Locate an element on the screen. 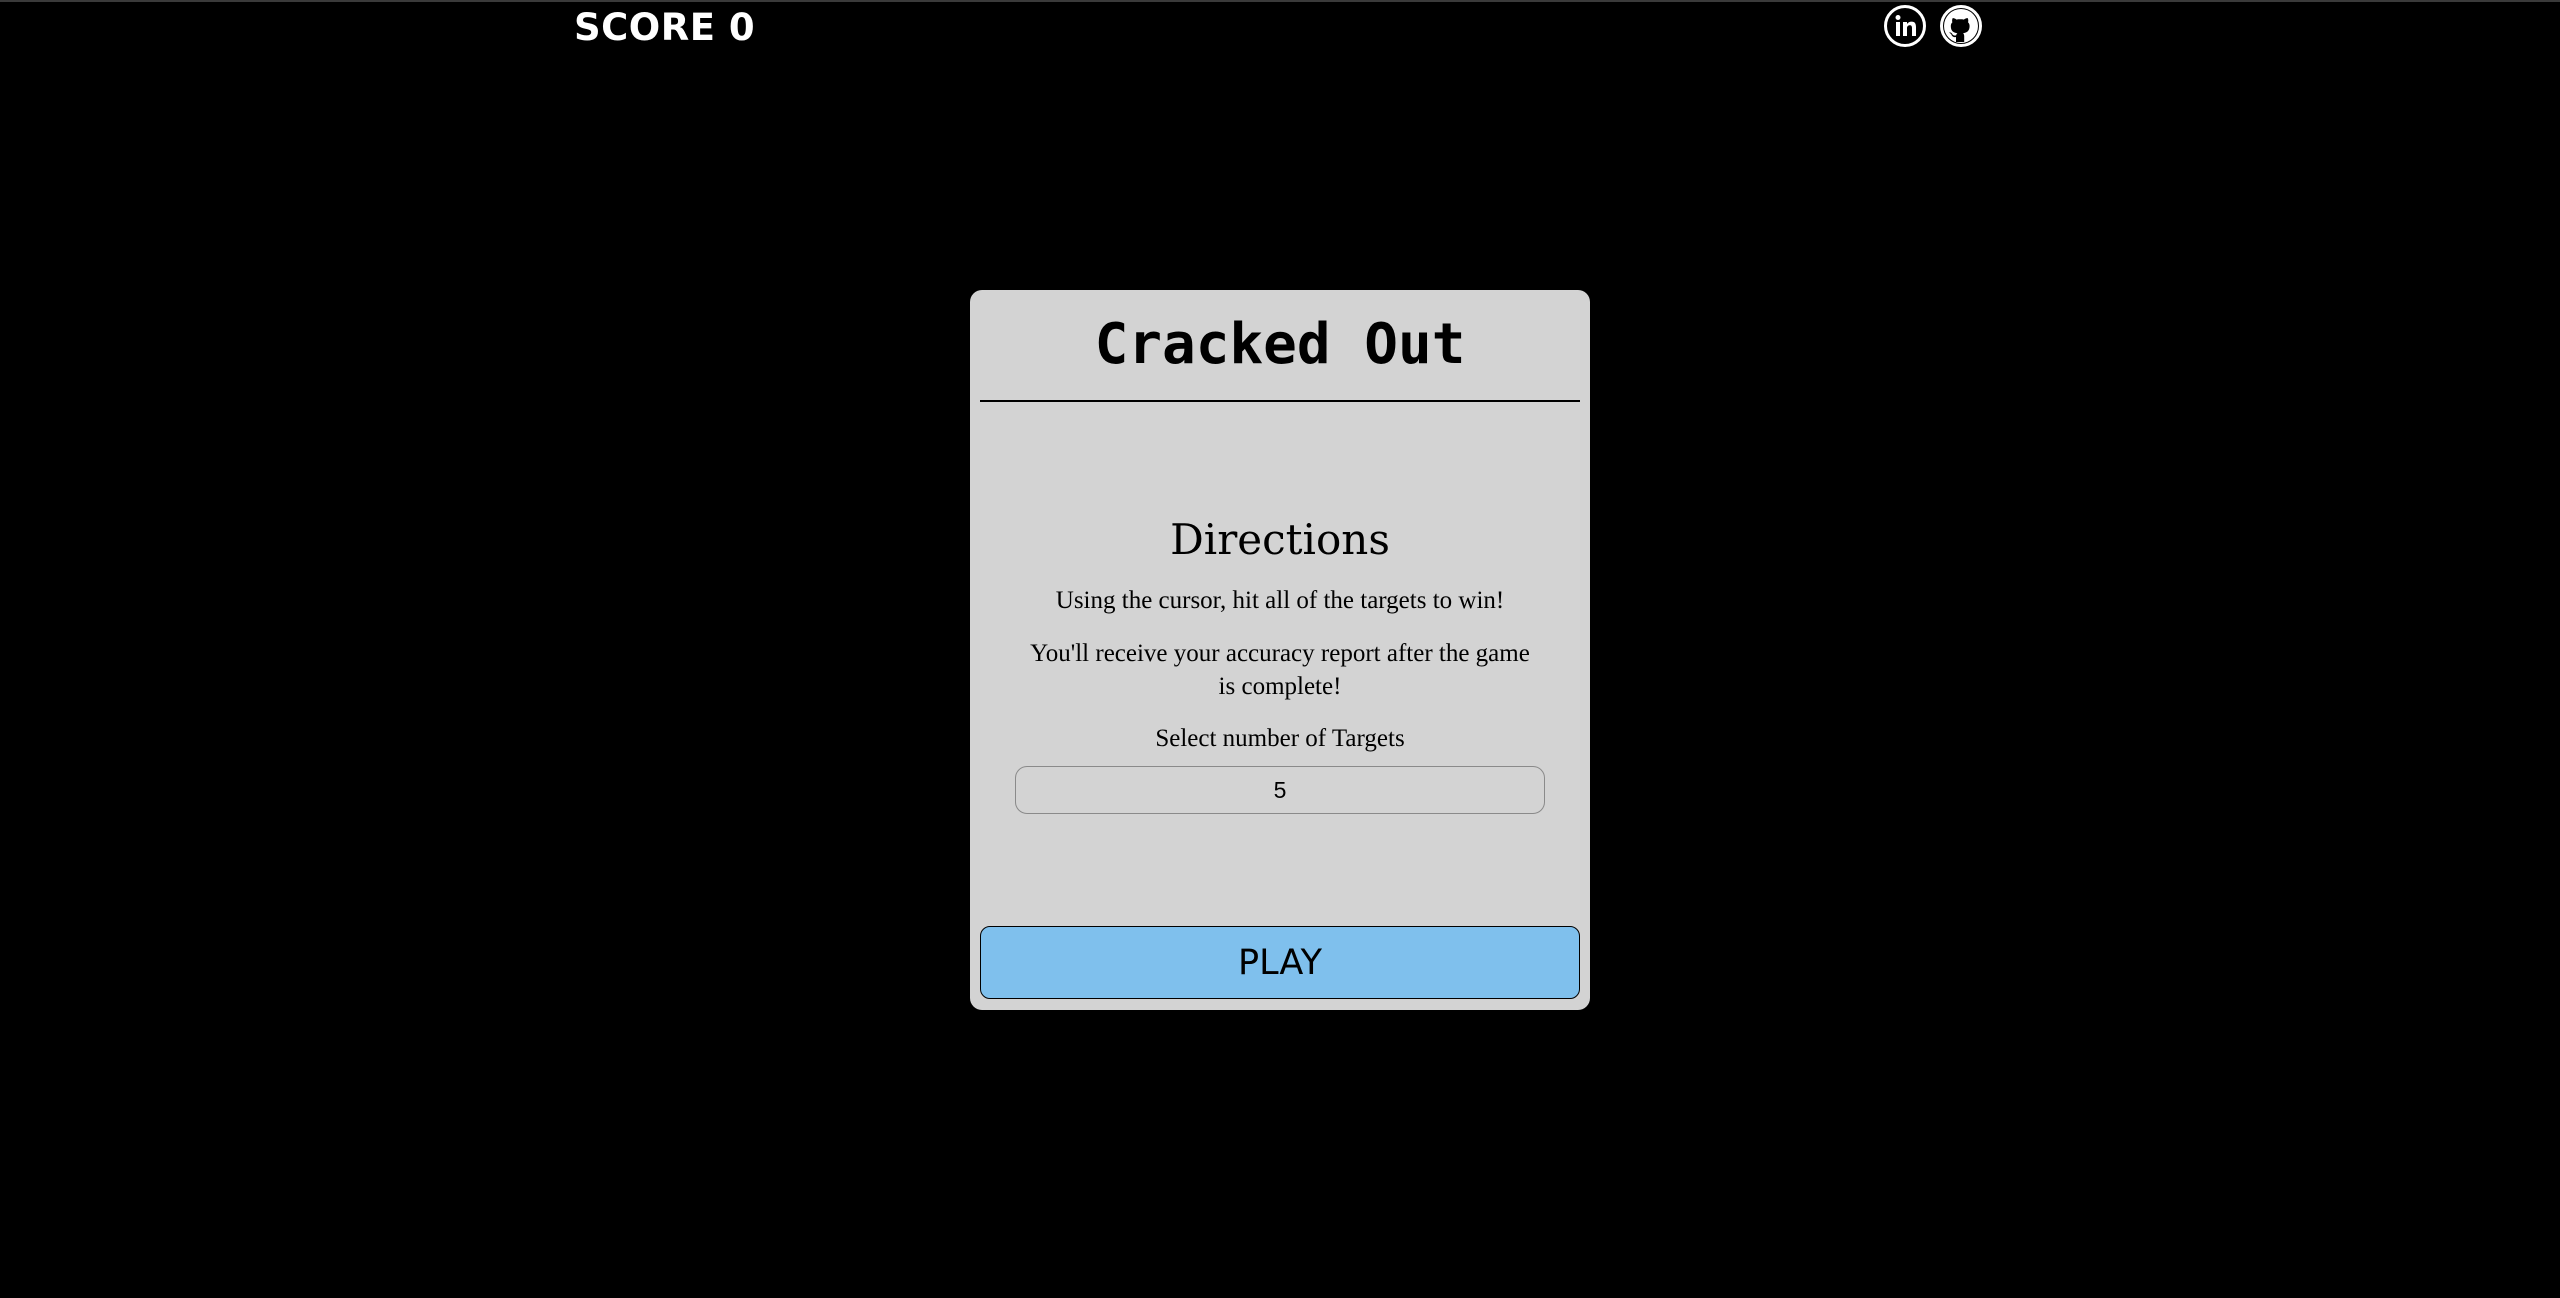 This screenshot has width=2560, height=1298. title-divider is located at coordinates (1280, 401).